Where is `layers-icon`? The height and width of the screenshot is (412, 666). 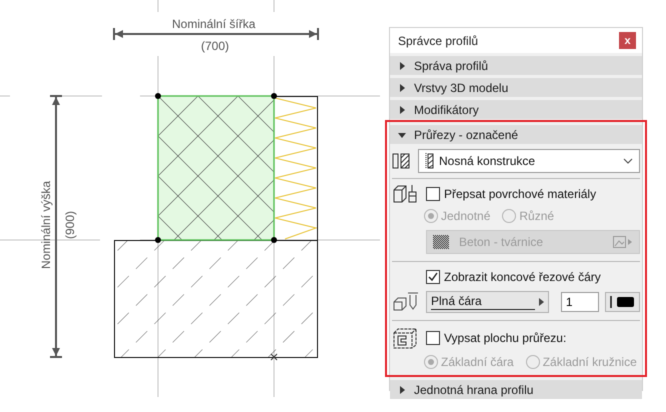
layers-icon is located at coordinates (402, 161).